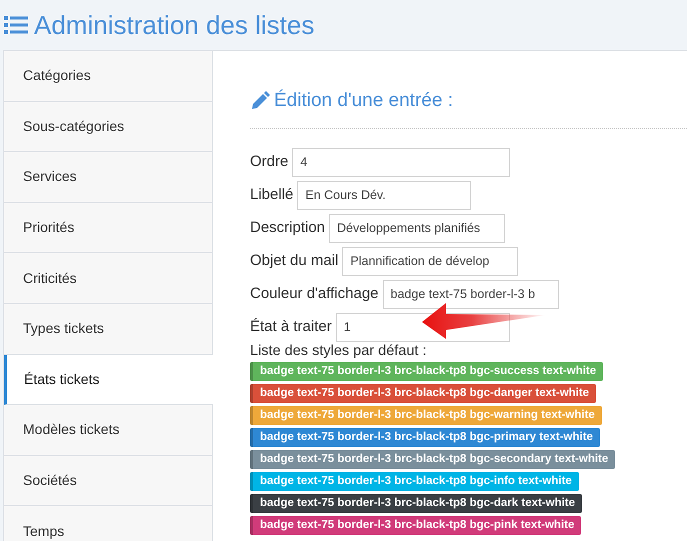 The height and width of the screenshot is (541, 687). Describe the element at coordinates (108, 228) in the screenshot. I see `sidebar-tab: Priorités` at that location.